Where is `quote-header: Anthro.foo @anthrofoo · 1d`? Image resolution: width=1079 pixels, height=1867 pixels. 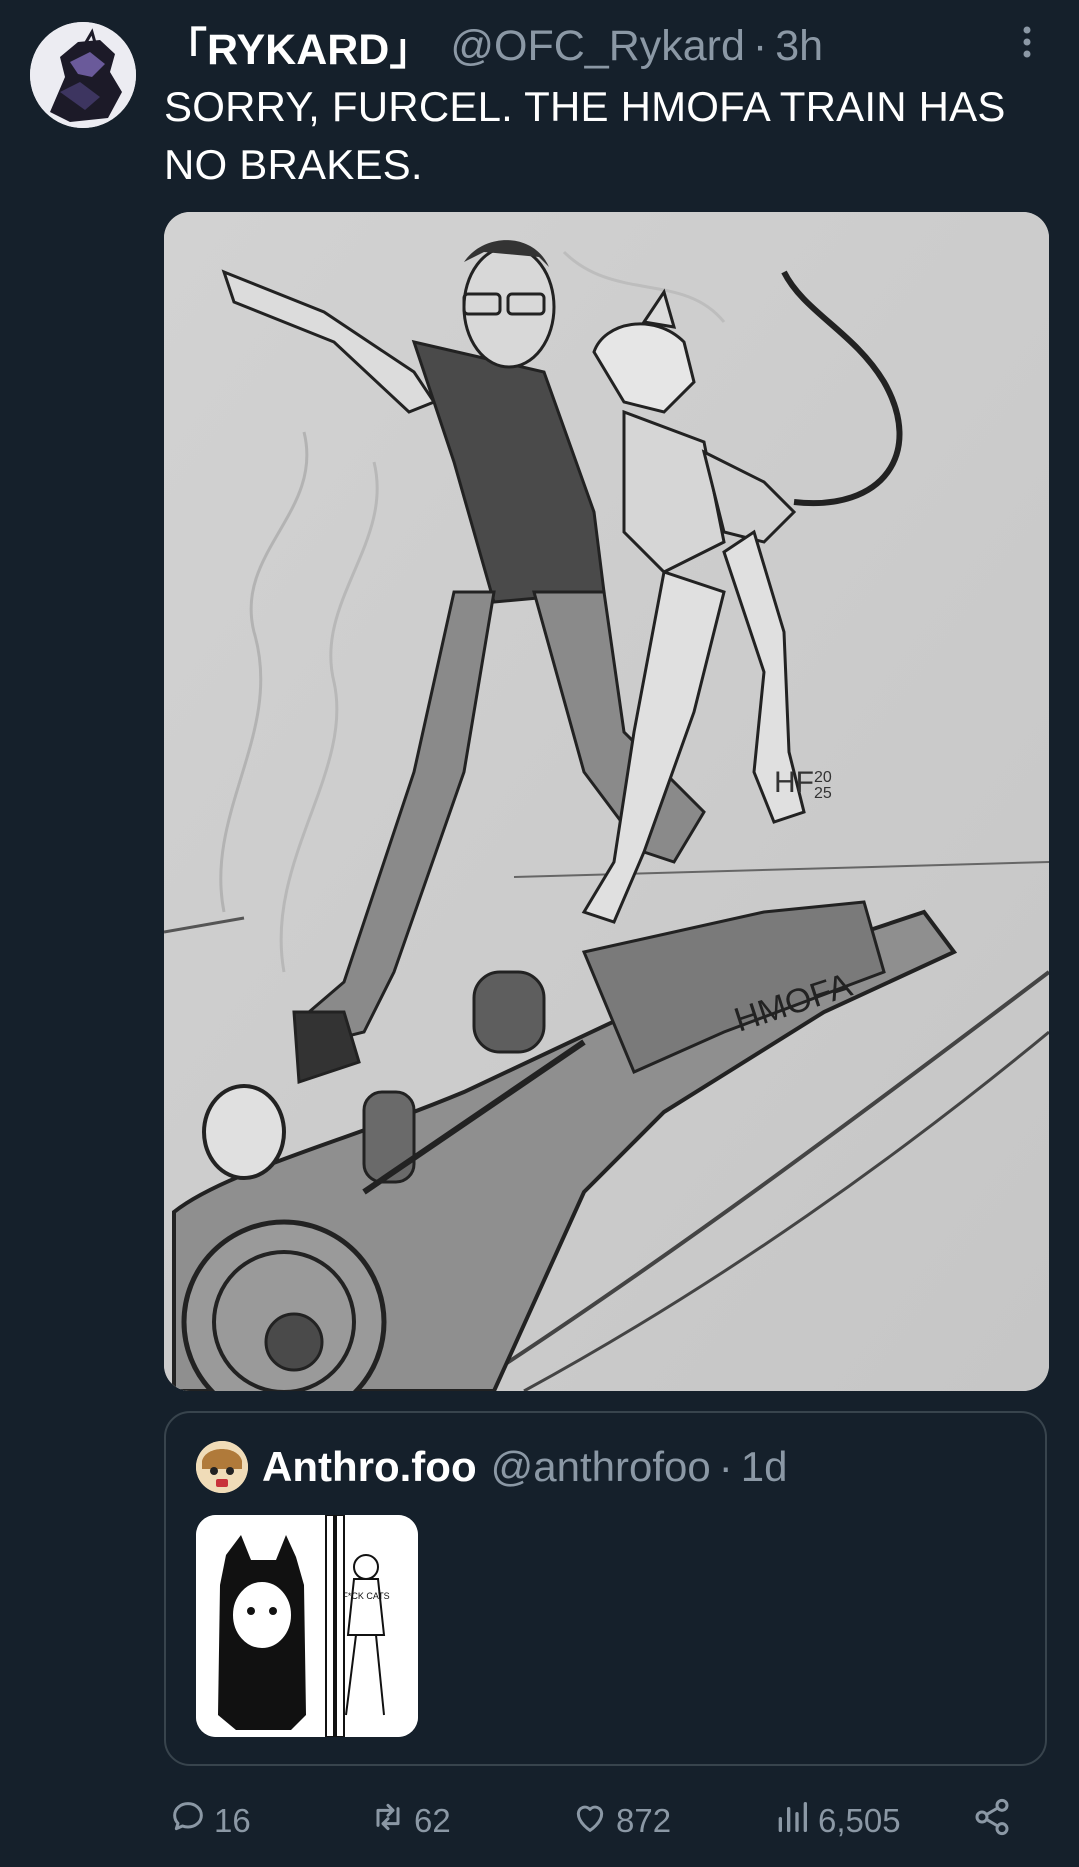
quote-header: Anthro.foo @anthrofoo · 1d is located at coordinates (524, 1467).